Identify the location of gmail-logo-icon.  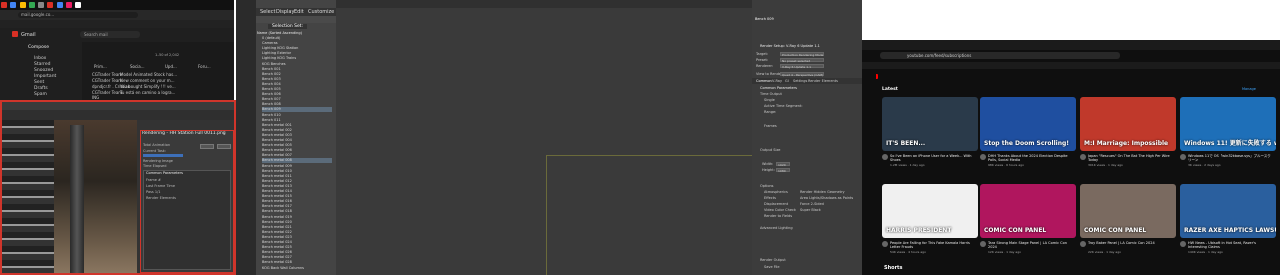
(15, 34).